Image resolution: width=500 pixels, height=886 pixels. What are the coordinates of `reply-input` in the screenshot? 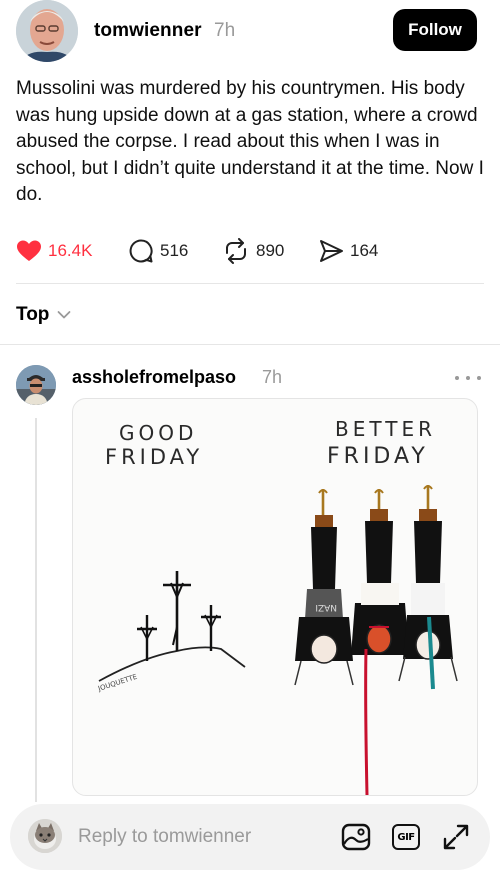 It's located at (198, 837).